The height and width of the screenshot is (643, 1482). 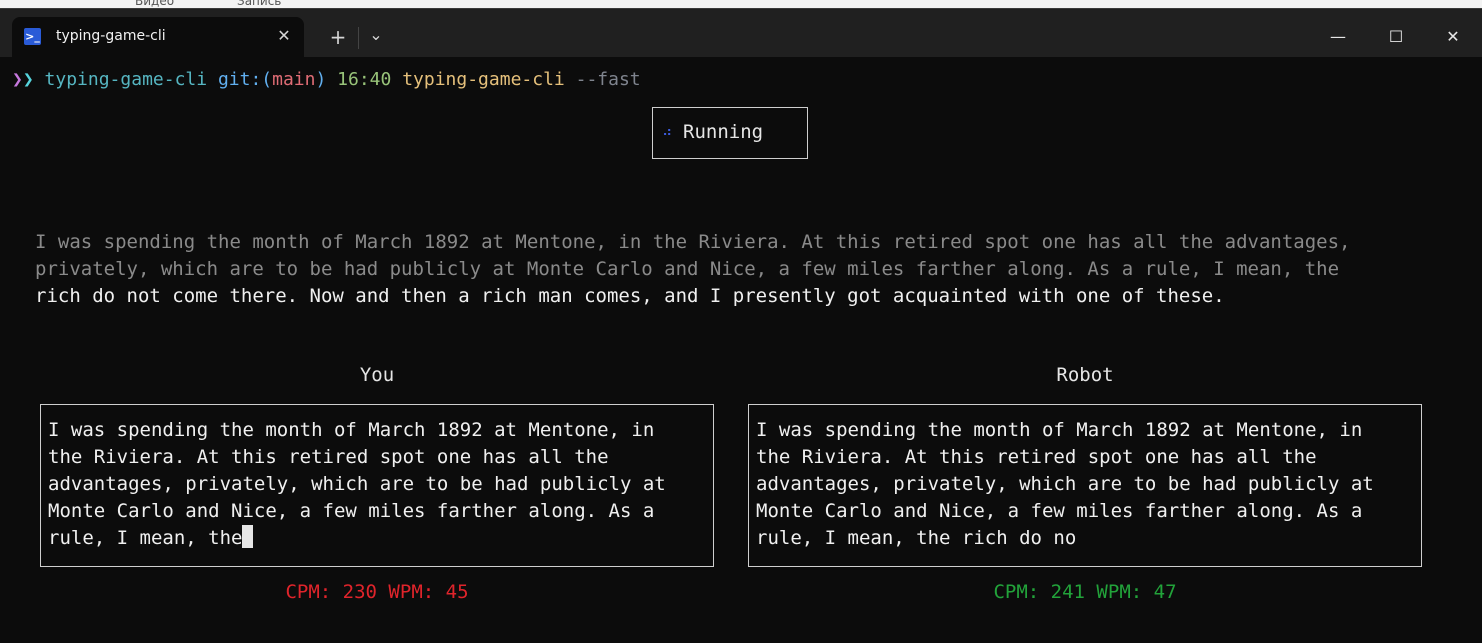 I want to click on prompt-flag: --fast, so click(x=608, y=79).